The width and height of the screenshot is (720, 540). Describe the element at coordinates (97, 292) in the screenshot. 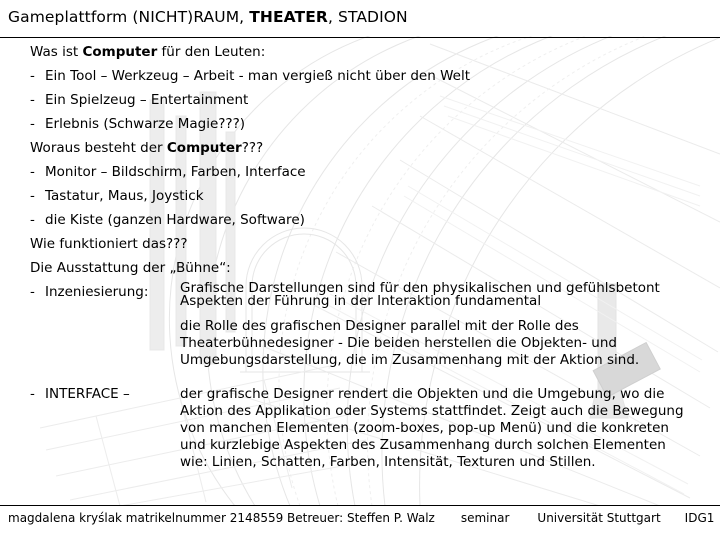

I see `term-label-inzeniesierung: Inzeniesierung:` at that location.